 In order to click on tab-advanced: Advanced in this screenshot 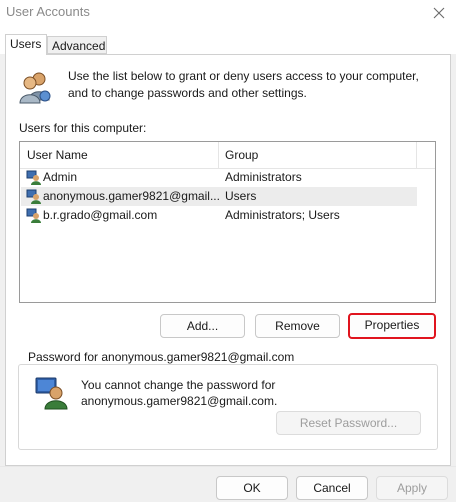, I will do `click(77, 45)`.